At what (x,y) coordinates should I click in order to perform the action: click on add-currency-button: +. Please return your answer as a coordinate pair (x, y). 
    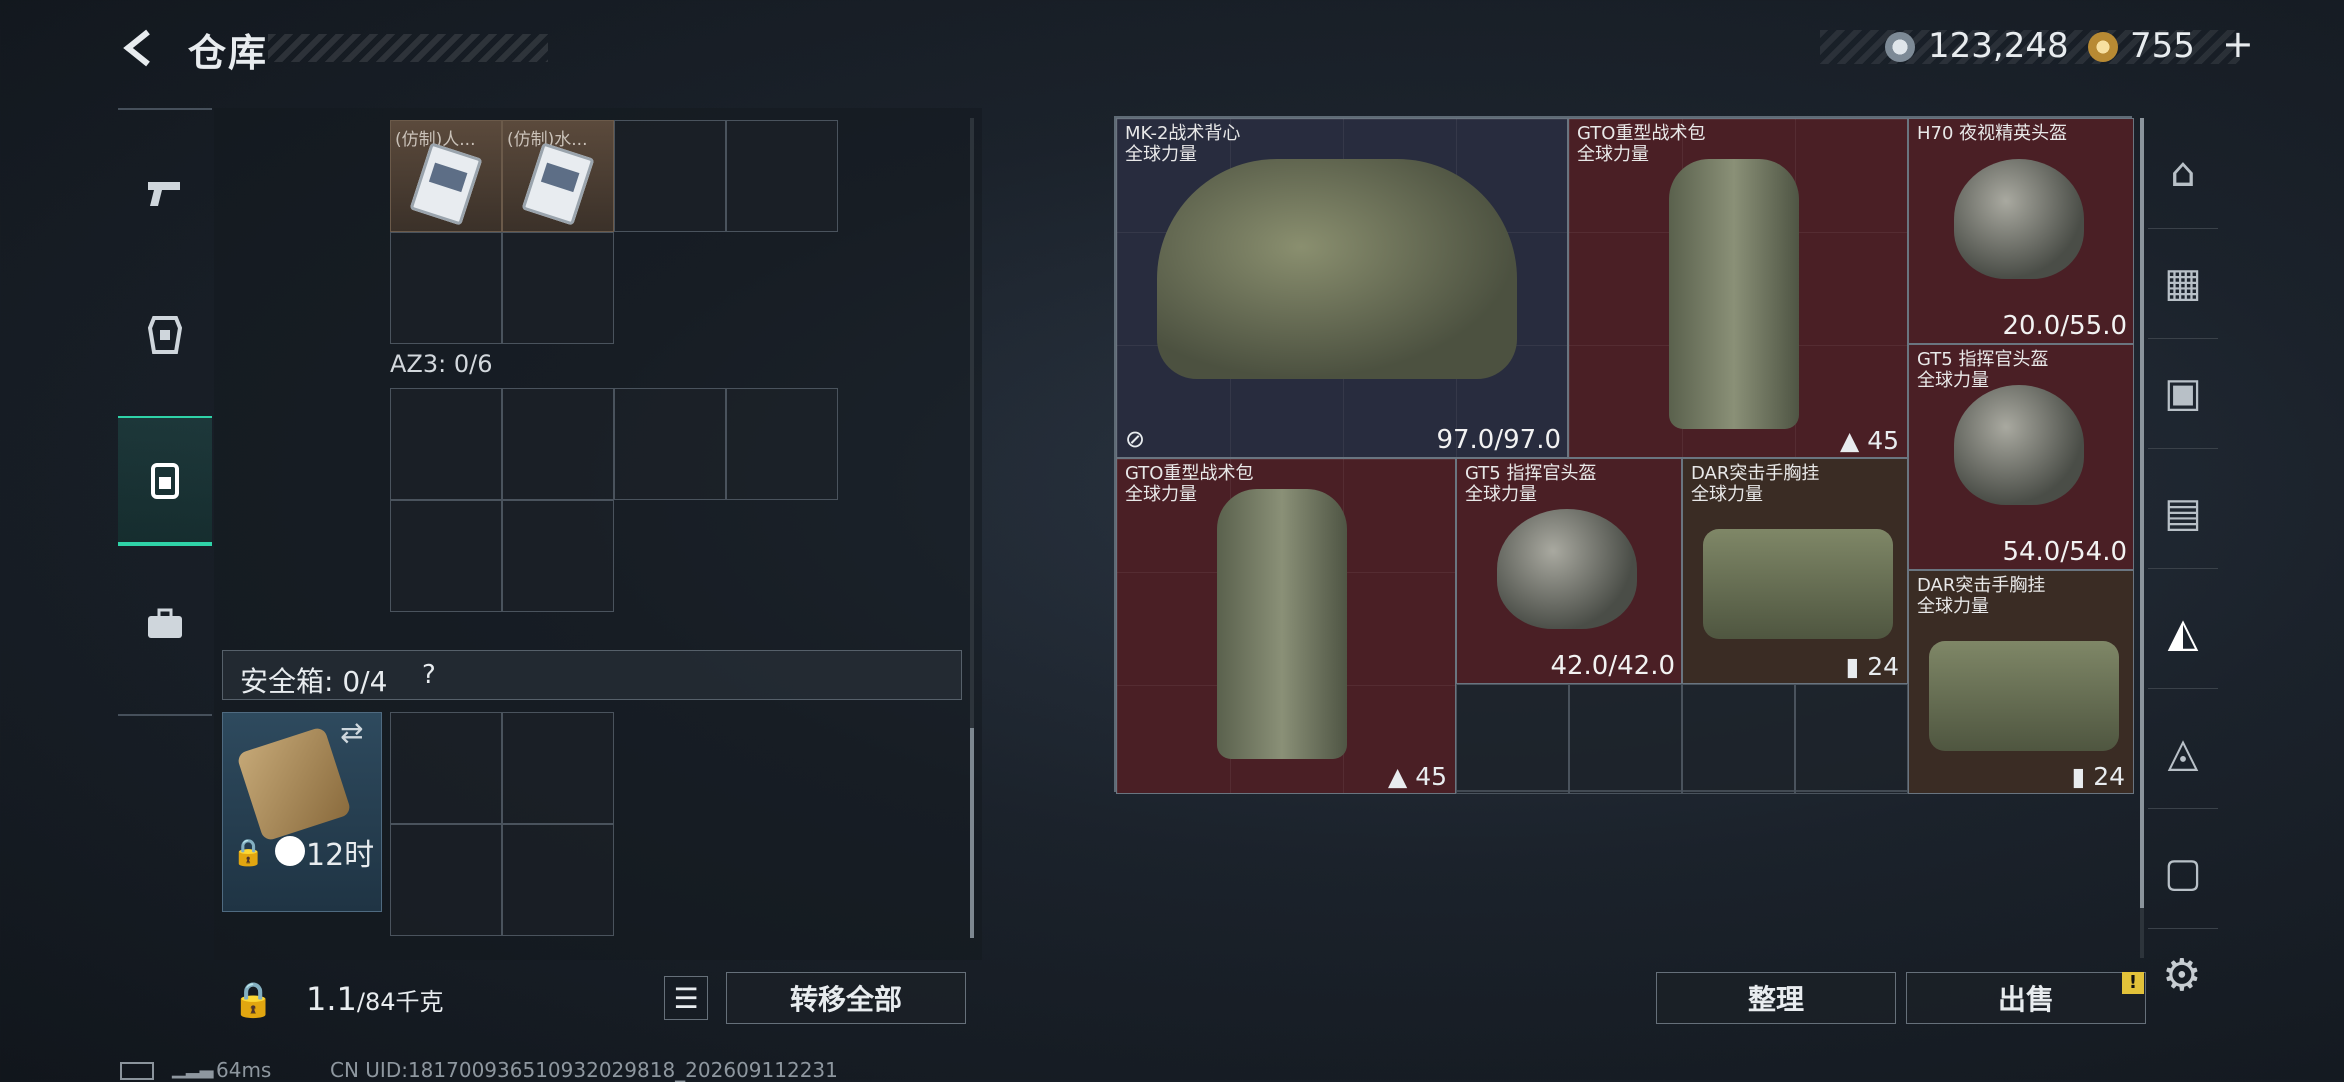
    Looking at the image, I should click on (2238, 44).